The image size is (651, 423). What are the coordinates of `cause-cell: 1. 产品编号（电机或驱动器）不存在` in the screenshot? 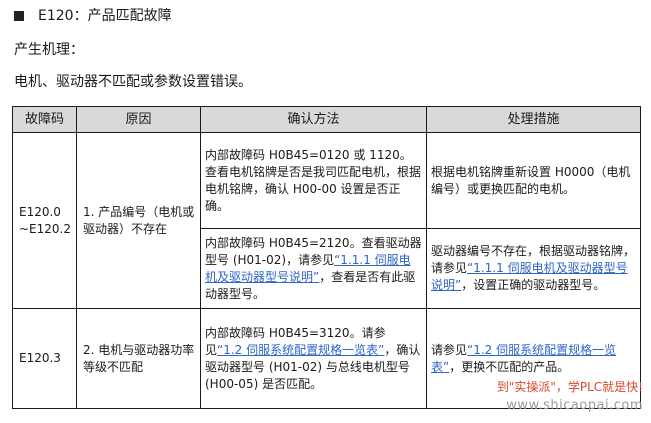 It's located at (138, 220).